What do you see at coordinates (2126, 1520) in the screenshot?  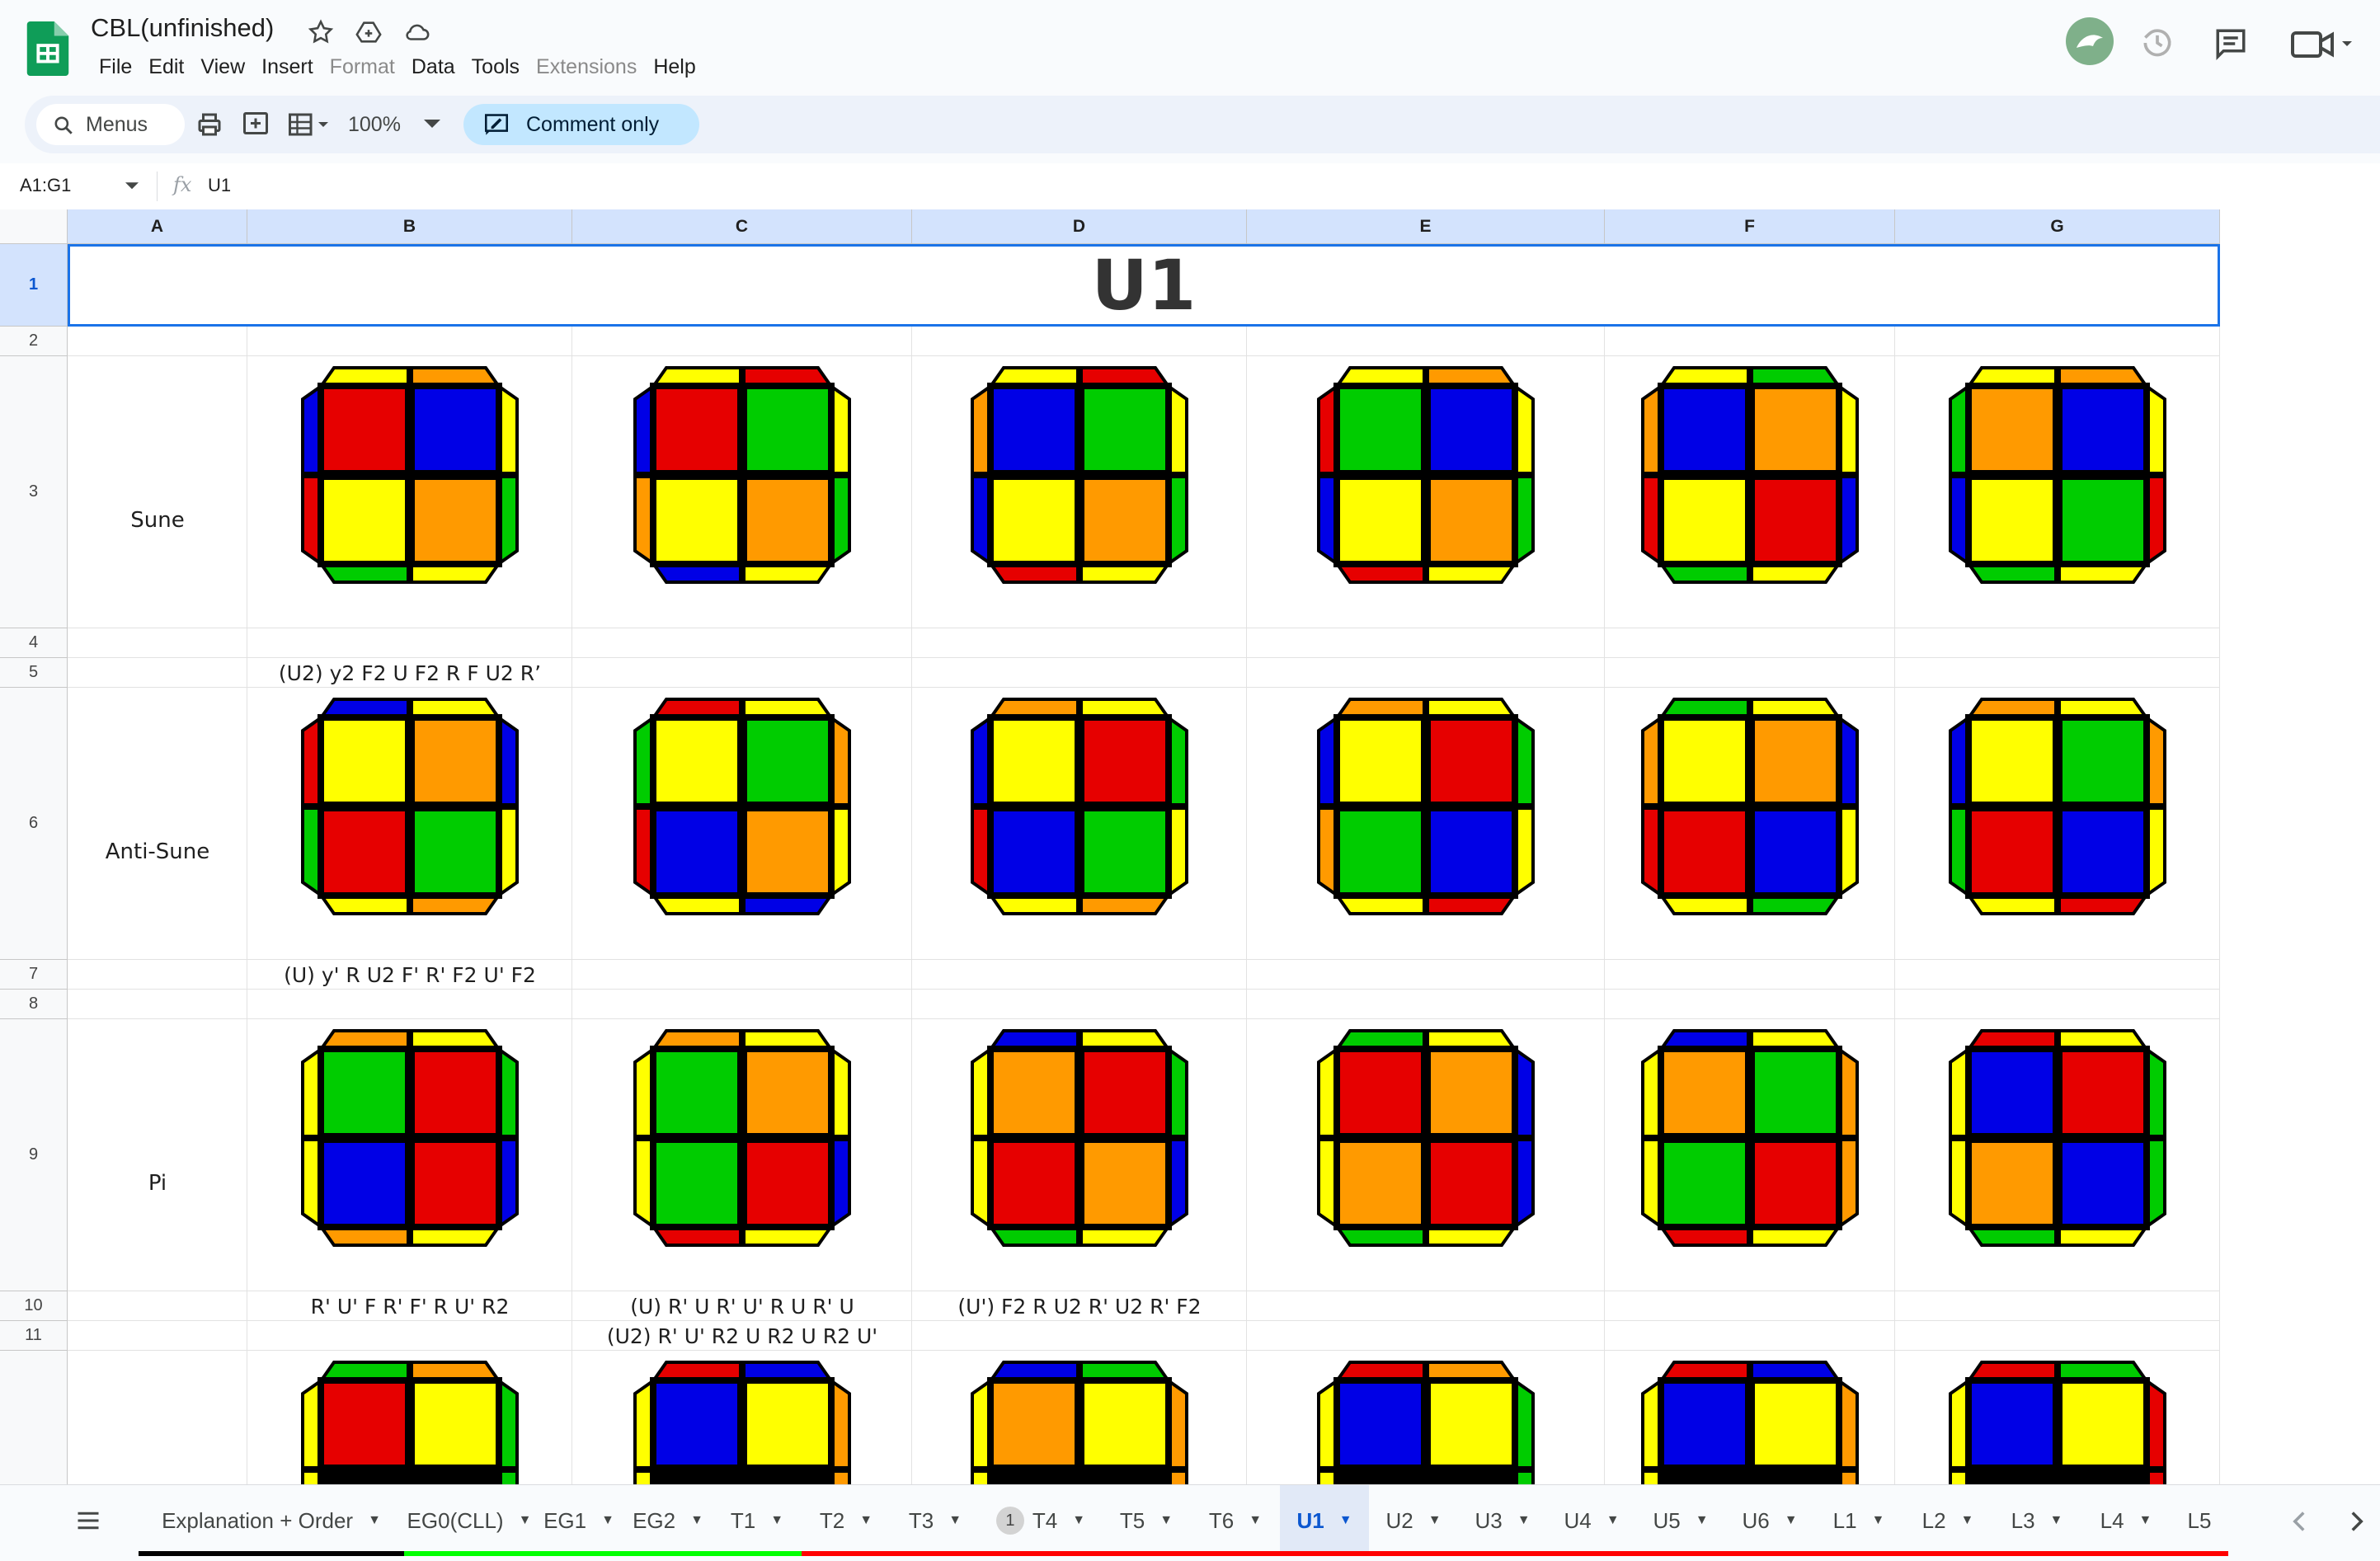 I see `sheet-tab-l4: L4 ▼` at bounding box center [2126, 1520].